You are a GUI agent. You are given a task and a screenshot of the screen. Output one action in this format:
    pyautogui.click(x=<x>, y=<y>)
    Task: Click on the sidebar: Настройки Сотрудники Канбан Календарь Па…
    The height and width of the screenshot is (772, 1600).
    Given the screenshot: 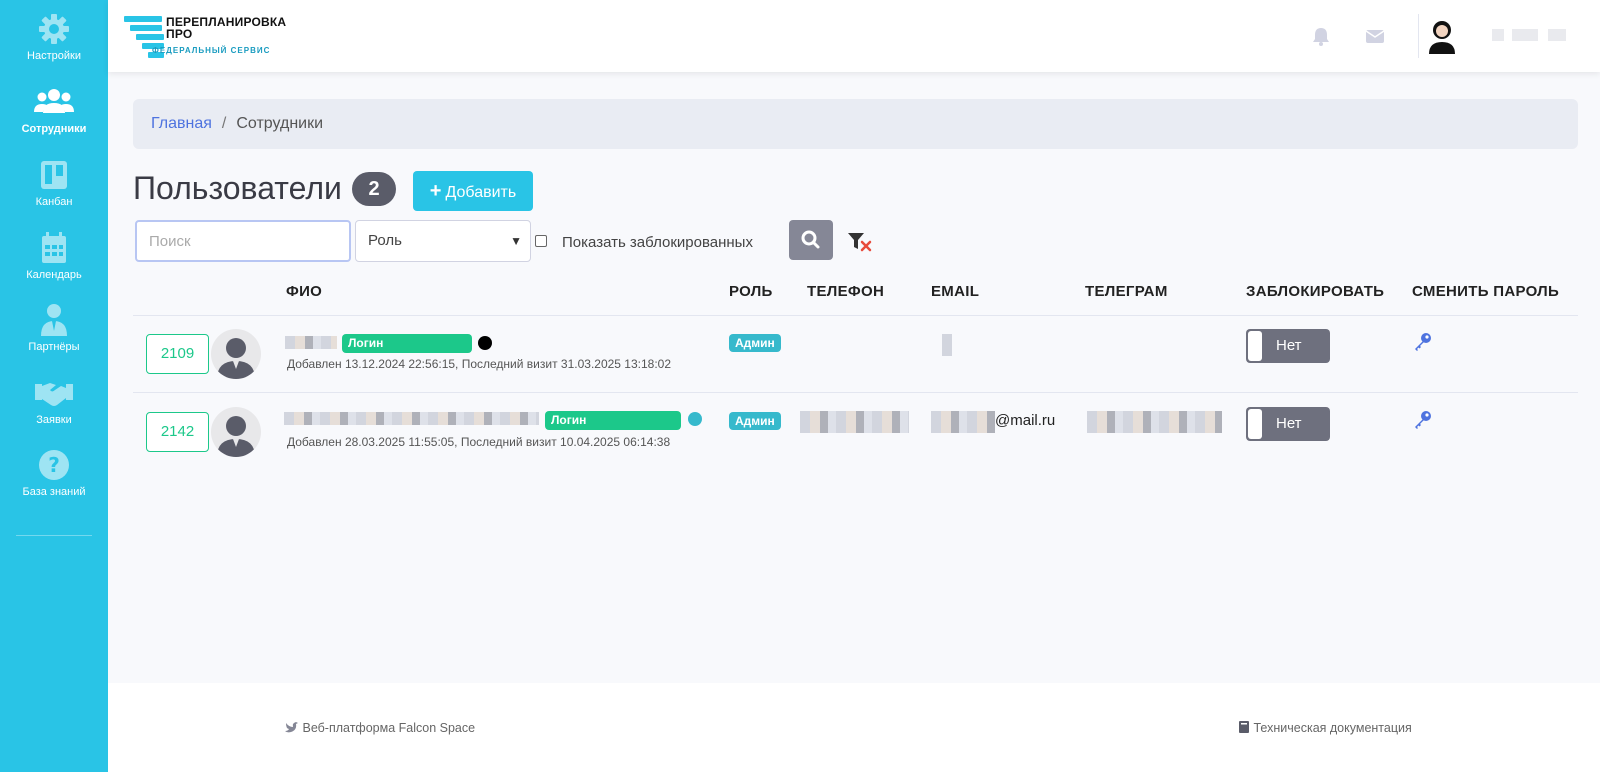 What is the action you would take?
    pyautogui.click(x=54, y=386)
    